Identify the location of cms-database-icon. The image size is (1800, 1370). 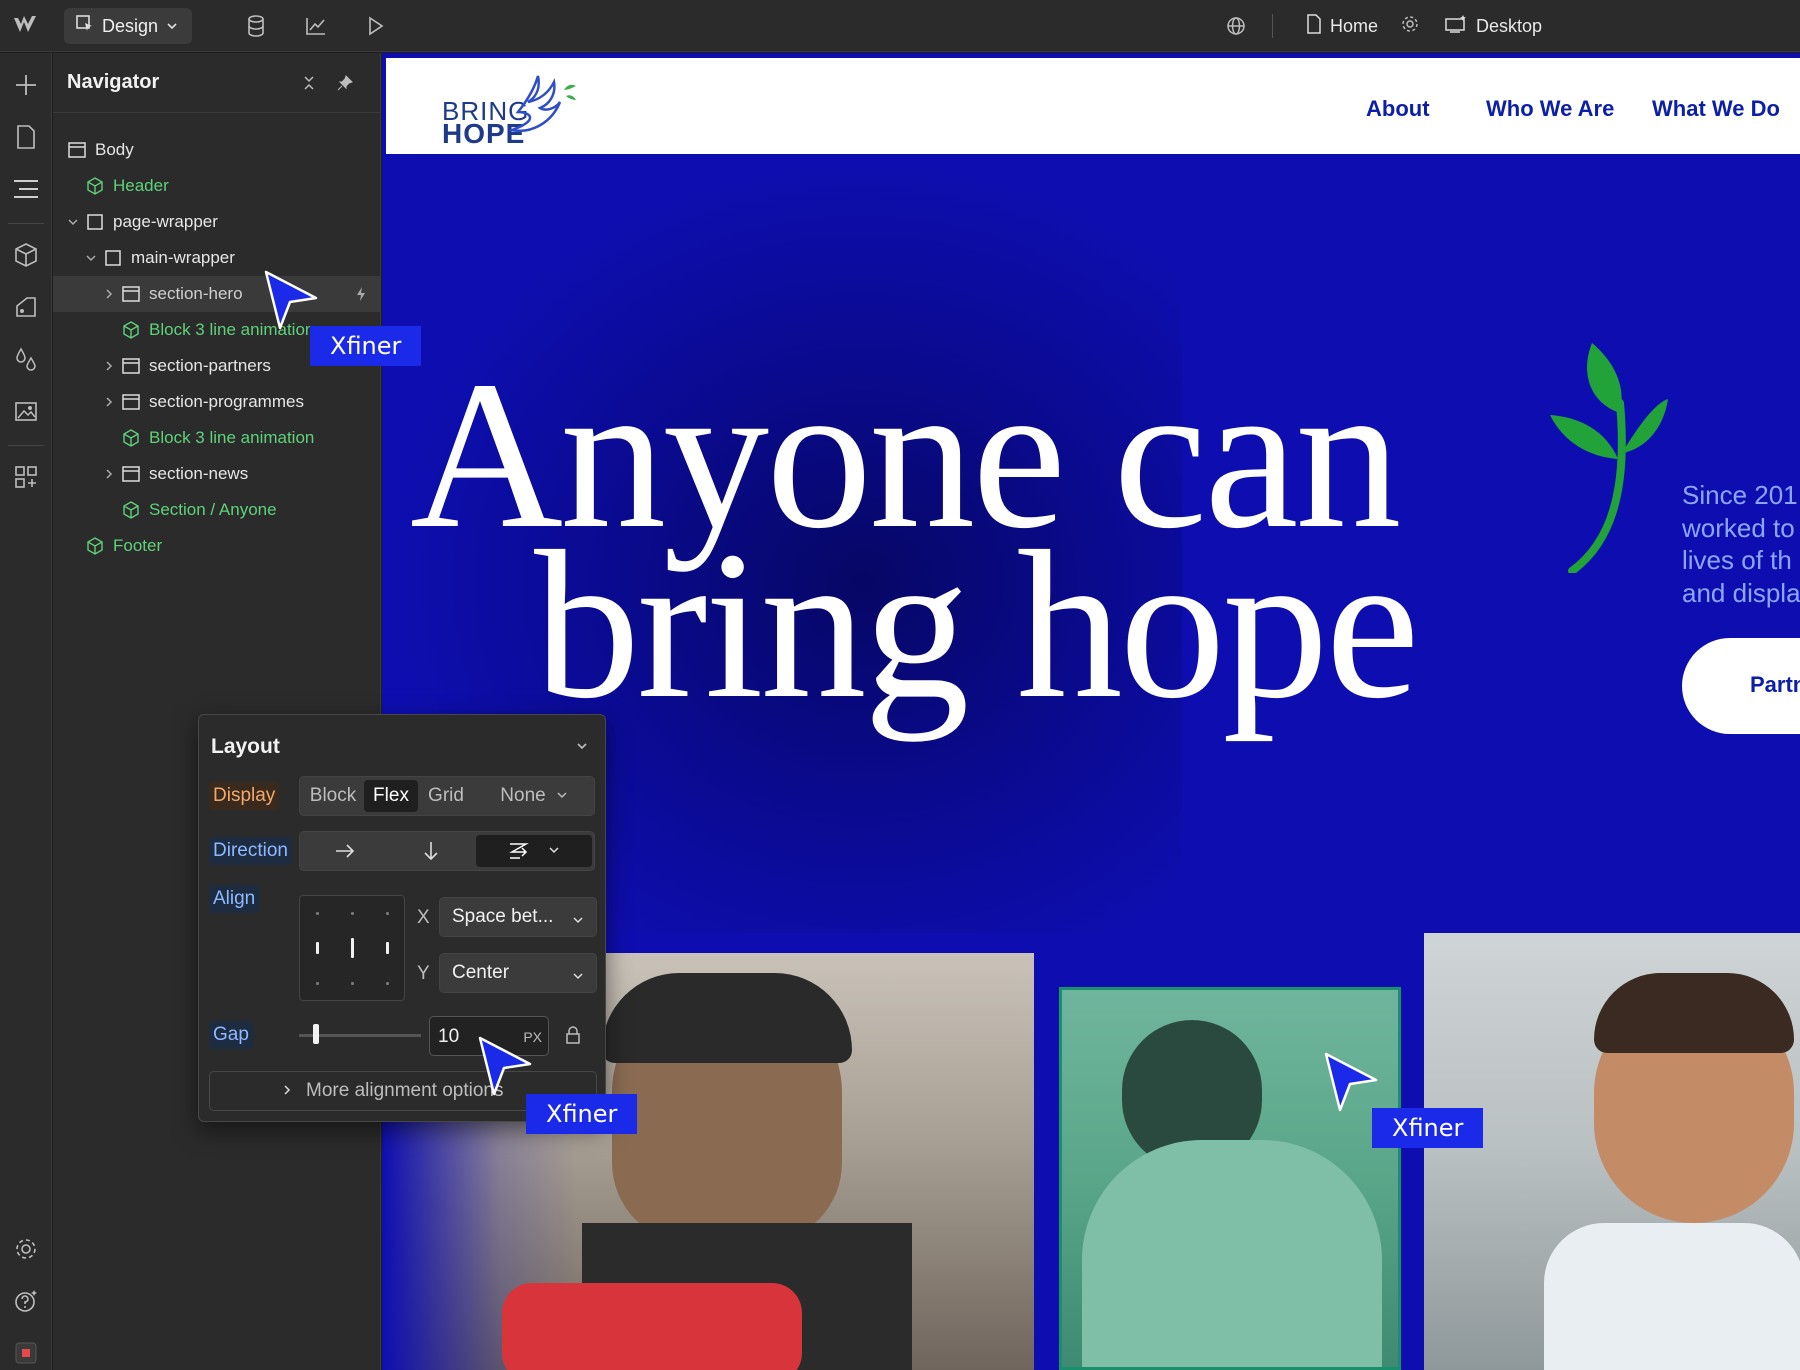
(256, 26).